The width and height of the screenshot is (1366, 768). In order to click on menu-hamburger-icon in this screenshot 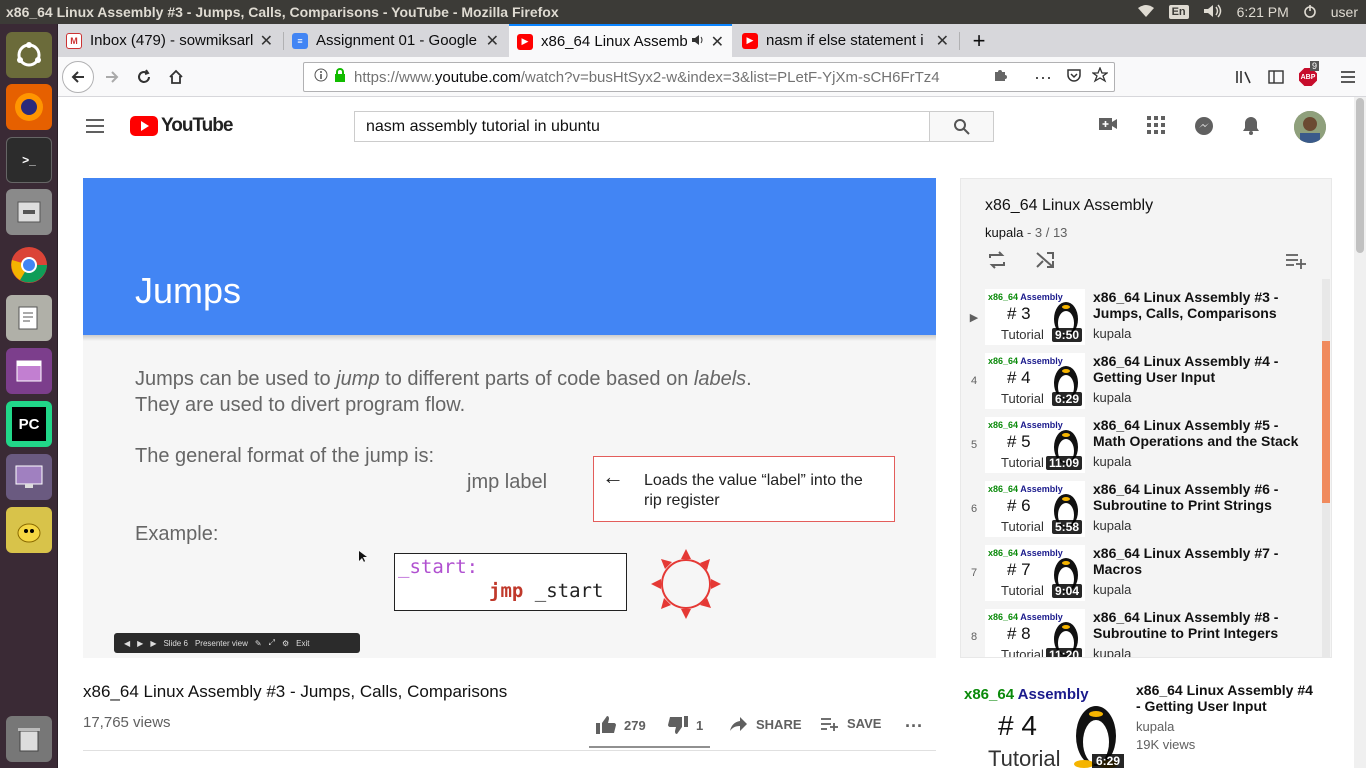, I will do `click(1348, 77)`.